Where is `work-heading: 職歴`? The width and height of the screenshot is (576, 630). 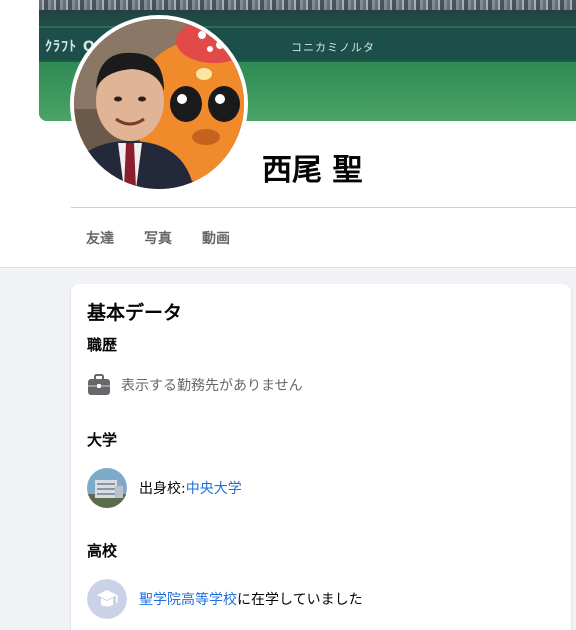
work-heading: 職歴 is located at coordinates (102, 345).